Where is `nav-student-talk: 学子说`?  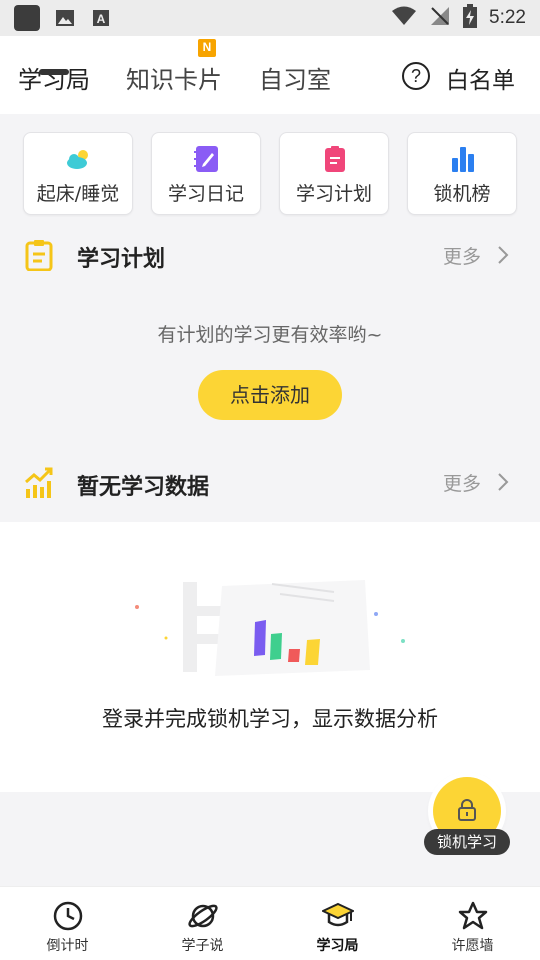 nav-student-talk: 学子说 is located at coordinates (202, 923).